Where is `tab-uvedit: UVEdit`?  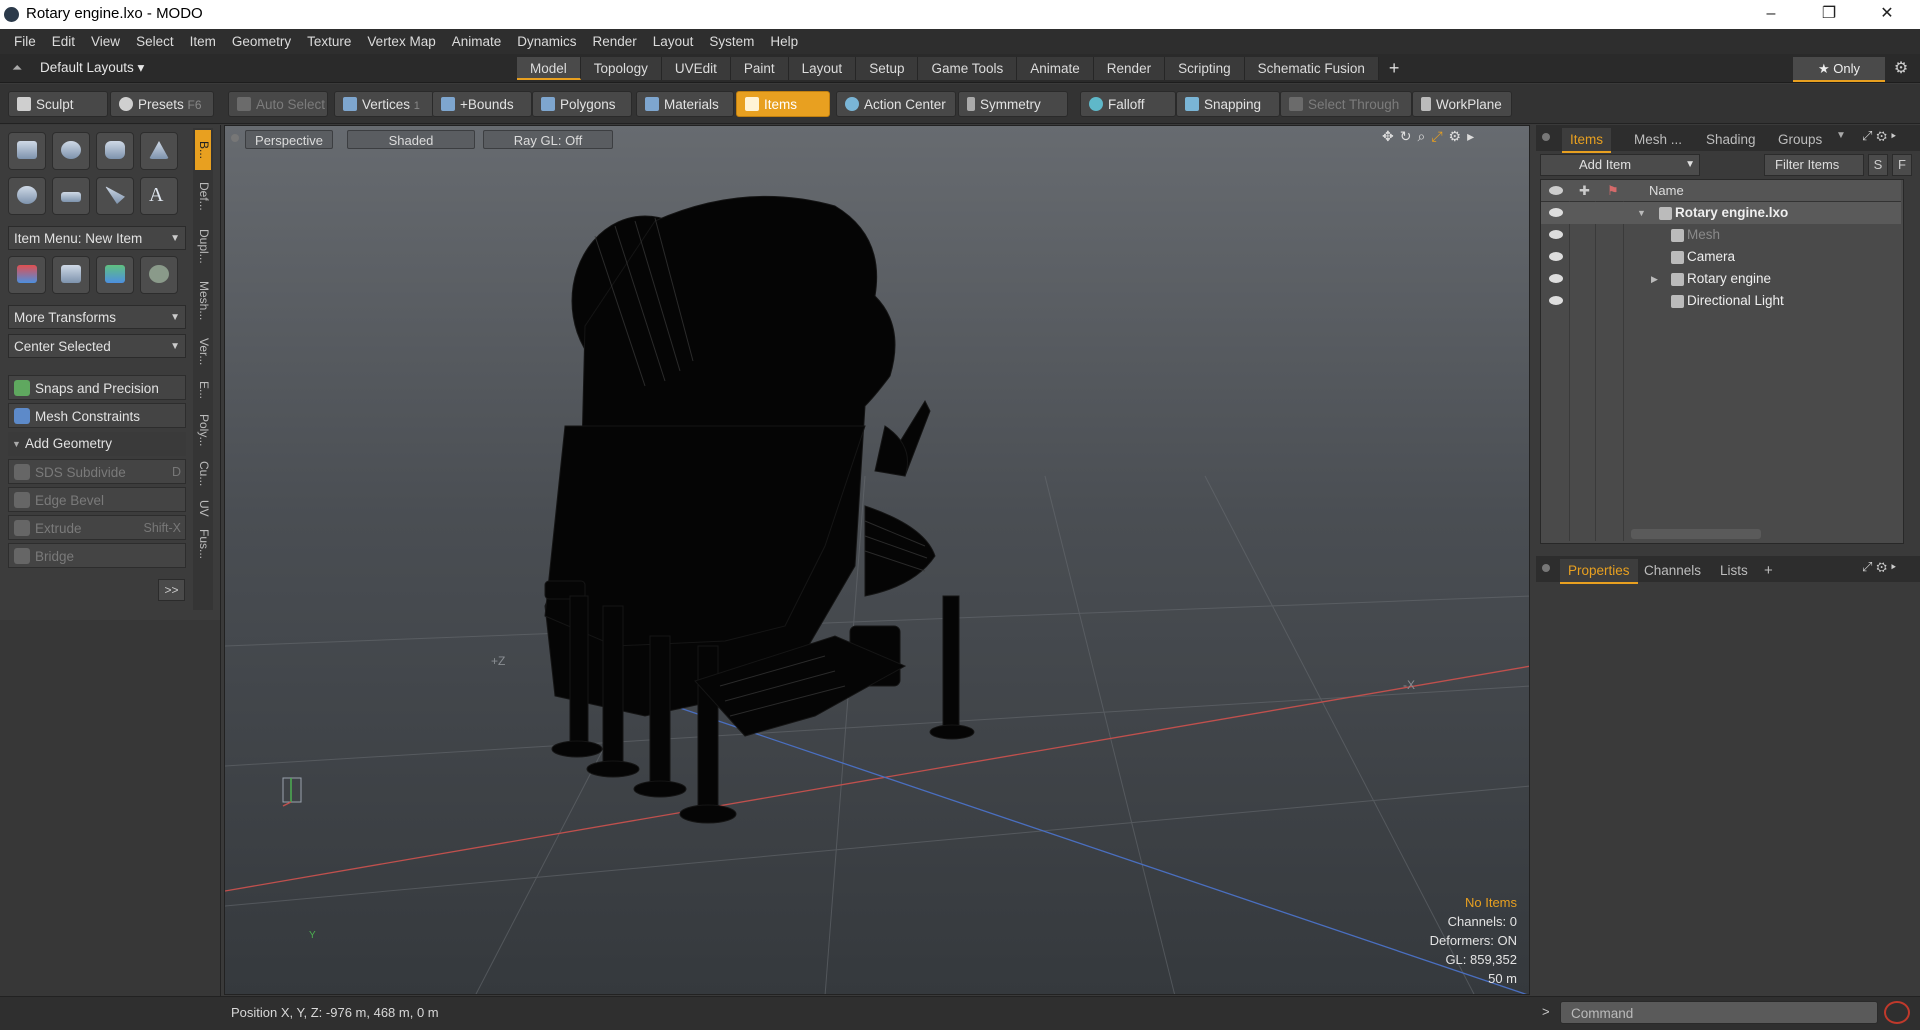 tab-uvedit: UVEdit is located at coordinates (696, 68).